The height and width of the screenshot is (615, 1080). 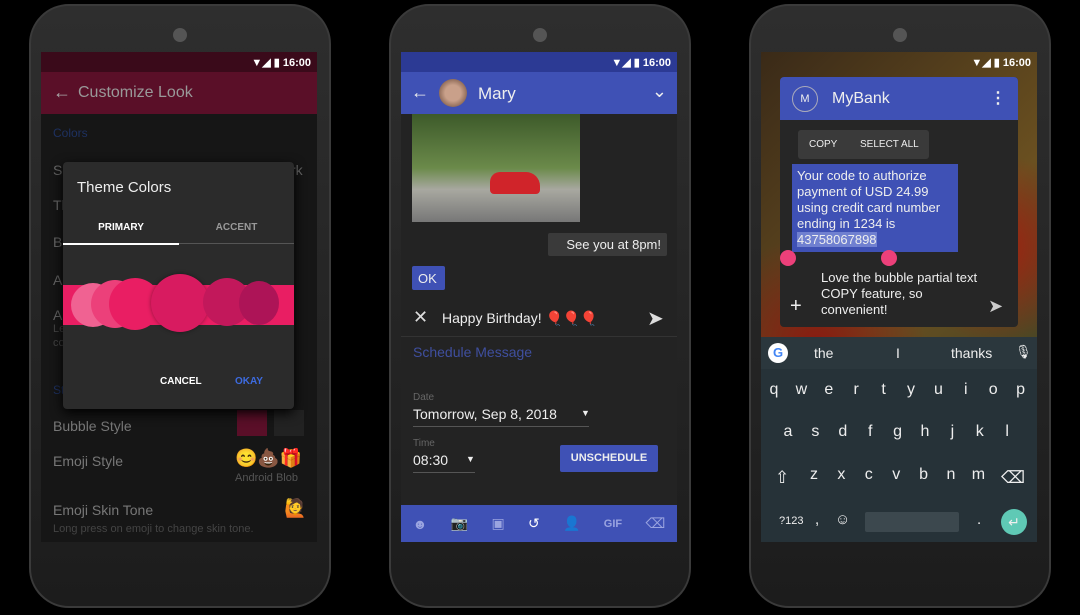 I want to click on message-line: ending in 1234 is, so click(x=846, y=223).